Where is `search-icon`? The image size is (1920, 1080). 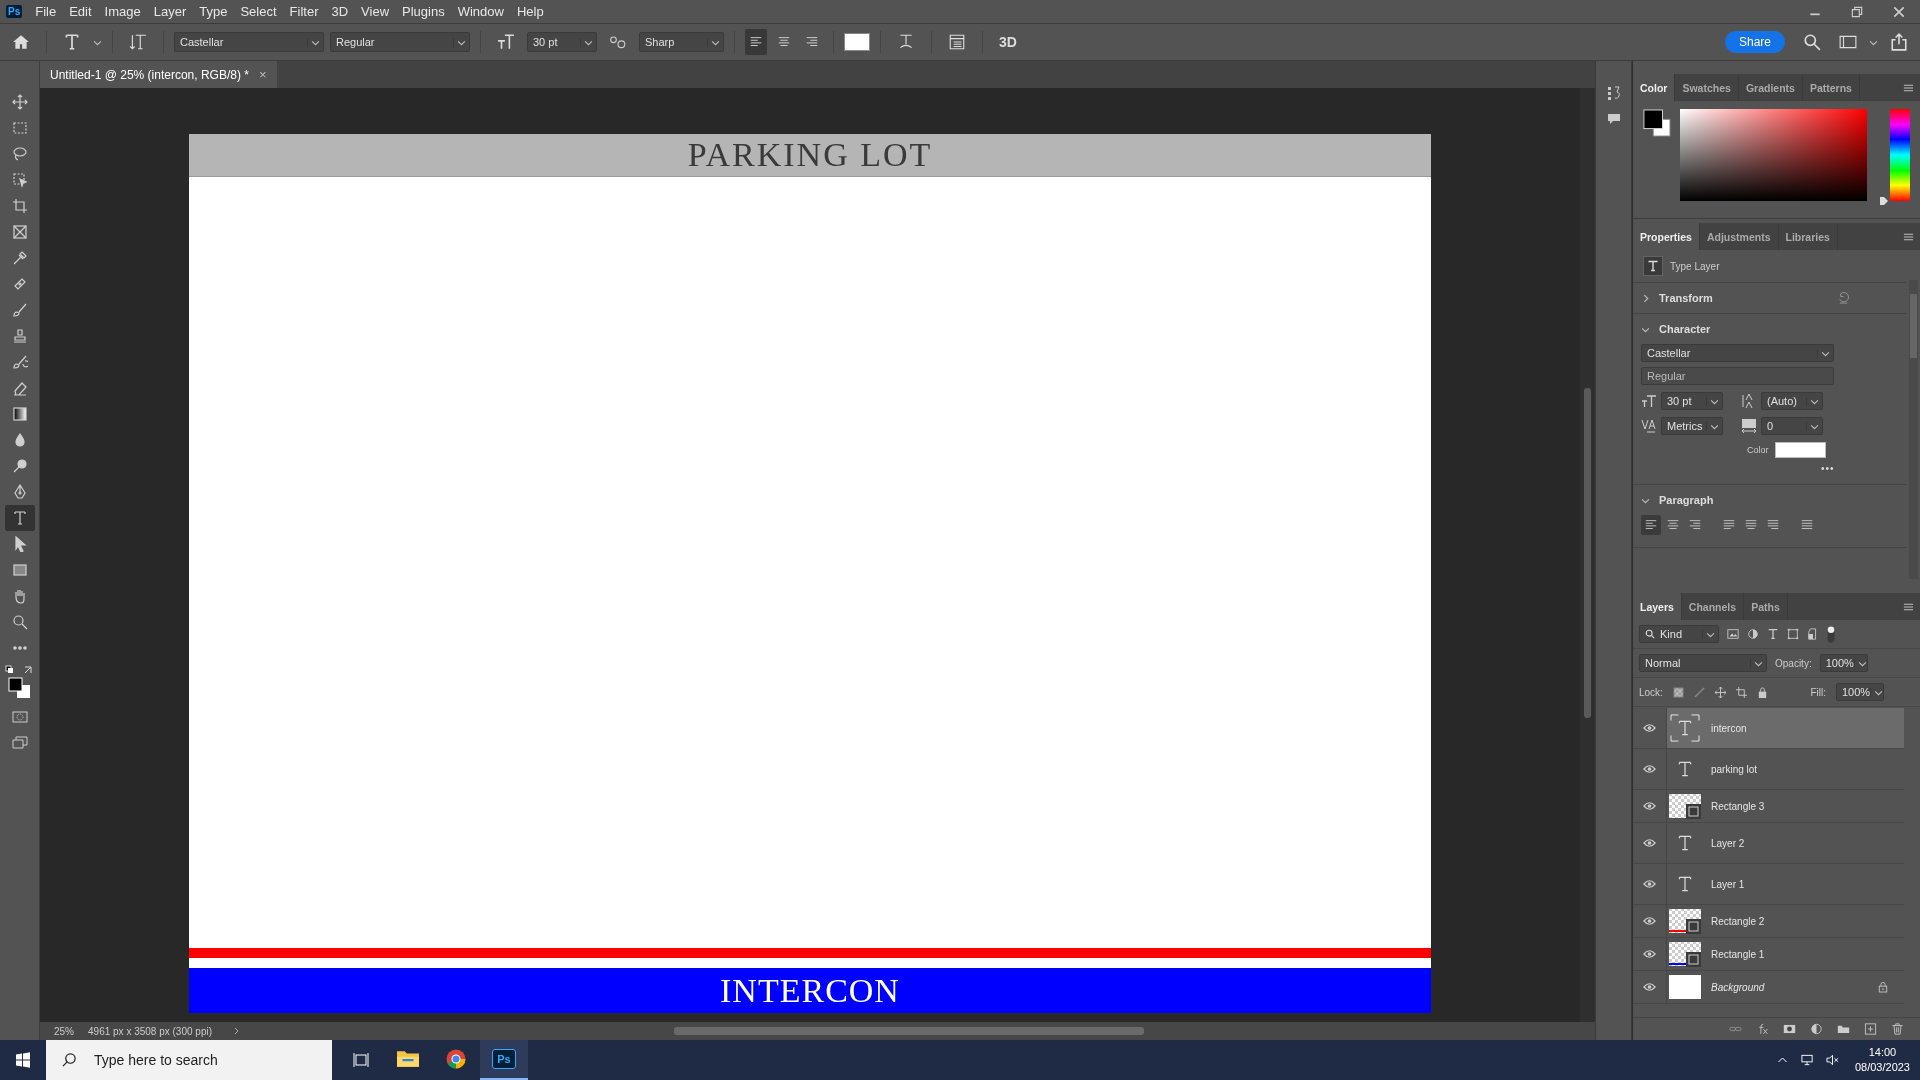
search-icon is located at coordinates (1812, 42).